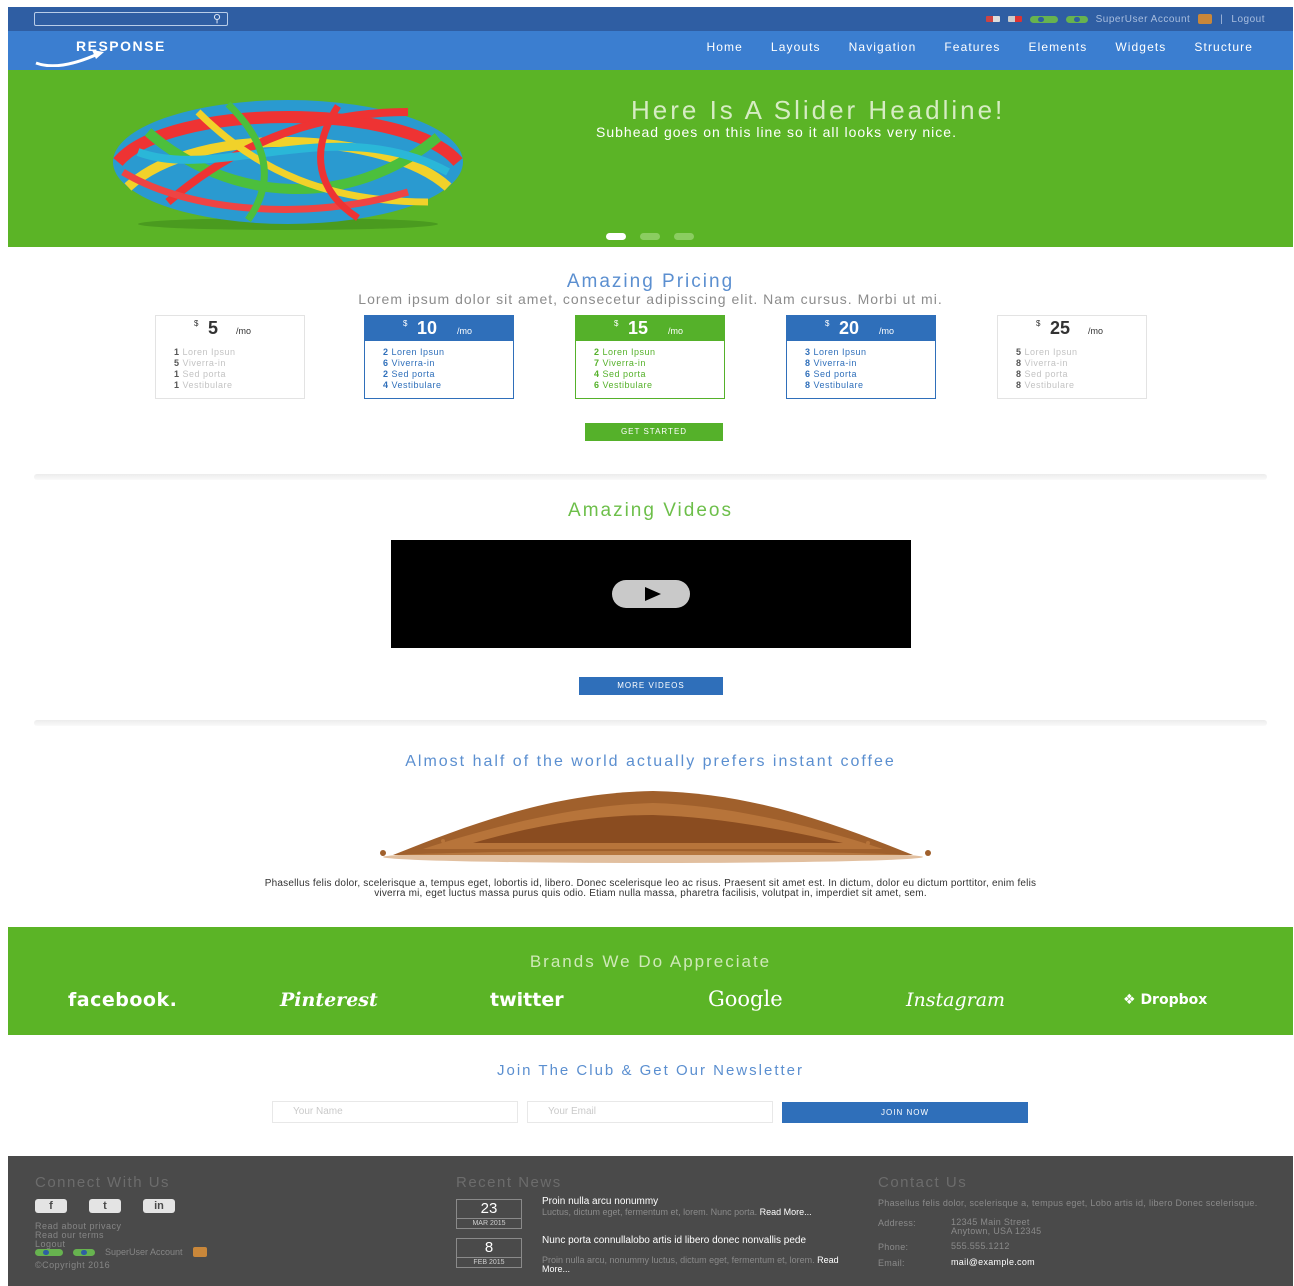 Image resolution: width=1294 pixels, height=1286 pixels. I want to click on footer-news-title: Recent News, so click(509, 1182).